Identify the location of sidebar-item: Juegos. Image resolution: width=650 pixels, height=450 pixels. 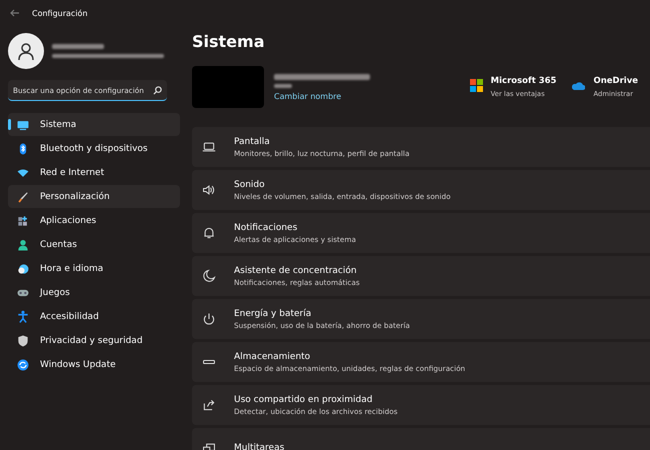
(94, 292).